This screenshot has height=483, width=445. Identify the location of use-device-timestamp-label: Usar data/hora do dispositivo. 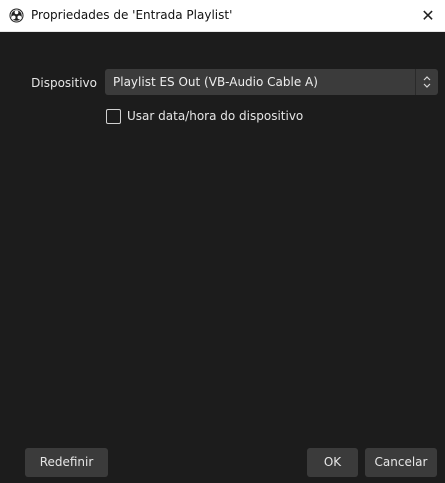
(215, 116).